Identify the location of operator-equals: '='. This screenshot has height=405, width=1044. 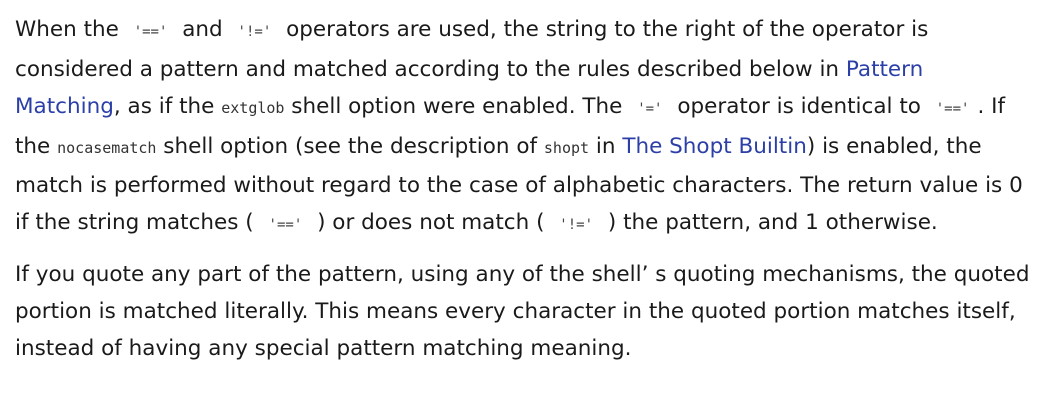
(650, 109).